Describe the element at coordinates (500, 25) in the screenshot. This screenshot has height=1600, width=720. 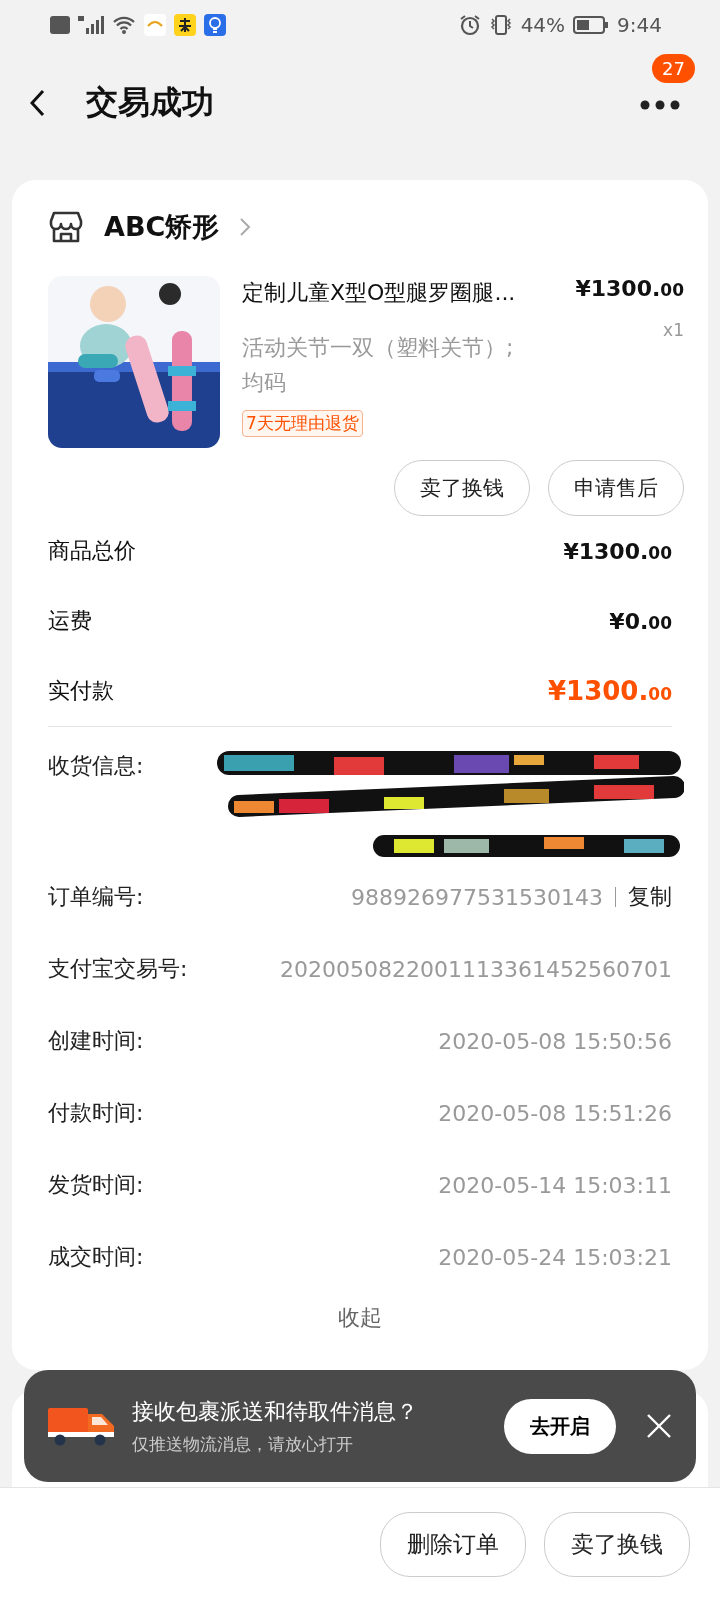
I see `vibrate-icon` at that location.